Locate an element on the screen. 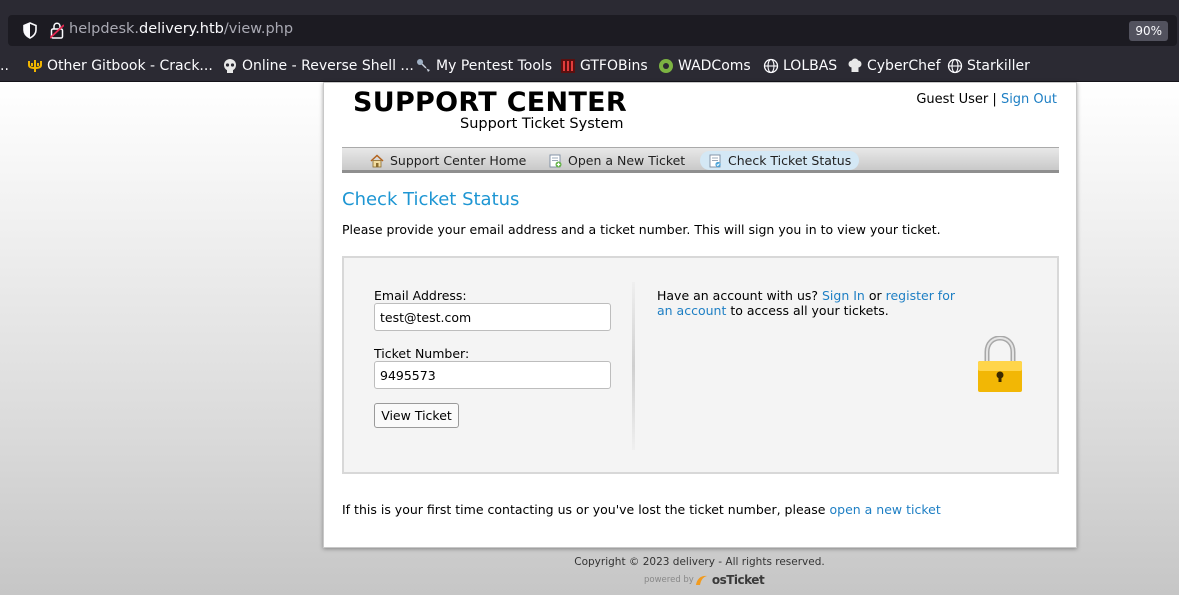 The image size is (1179, 595). trident-icon is located at coordinates (35, 66).